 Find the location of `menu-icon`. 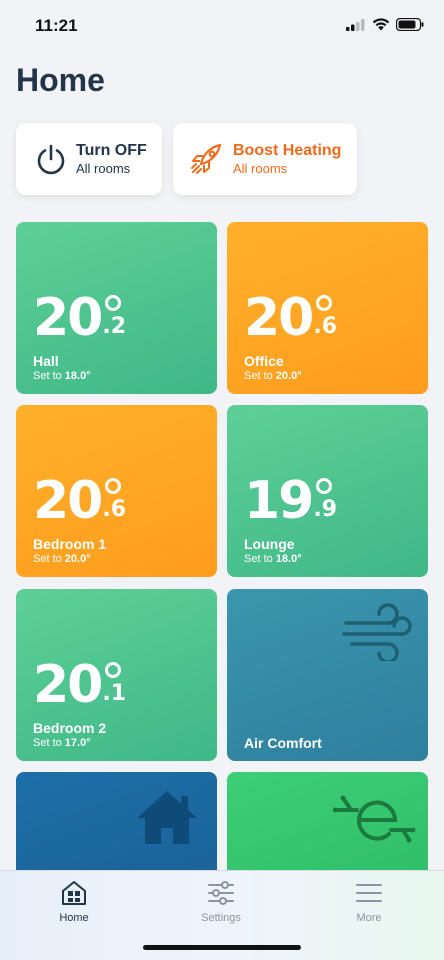

menu-icon is located at coordinates (369, 893).